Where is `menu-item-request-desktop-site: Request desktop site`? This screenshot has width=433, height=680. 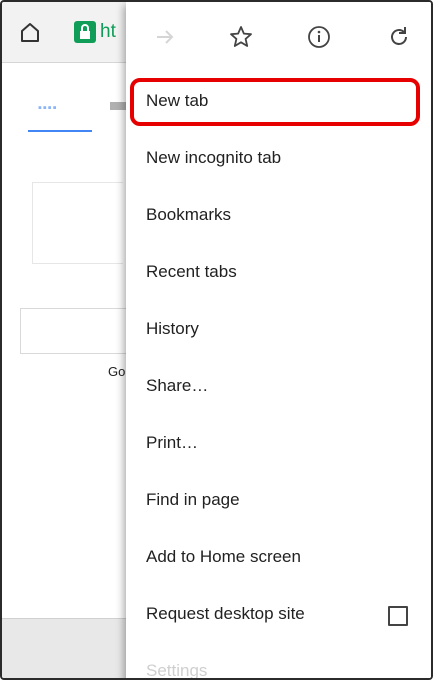
menu-item-request-desktop-site: Request desktop site is located at coordinates (278, 615).